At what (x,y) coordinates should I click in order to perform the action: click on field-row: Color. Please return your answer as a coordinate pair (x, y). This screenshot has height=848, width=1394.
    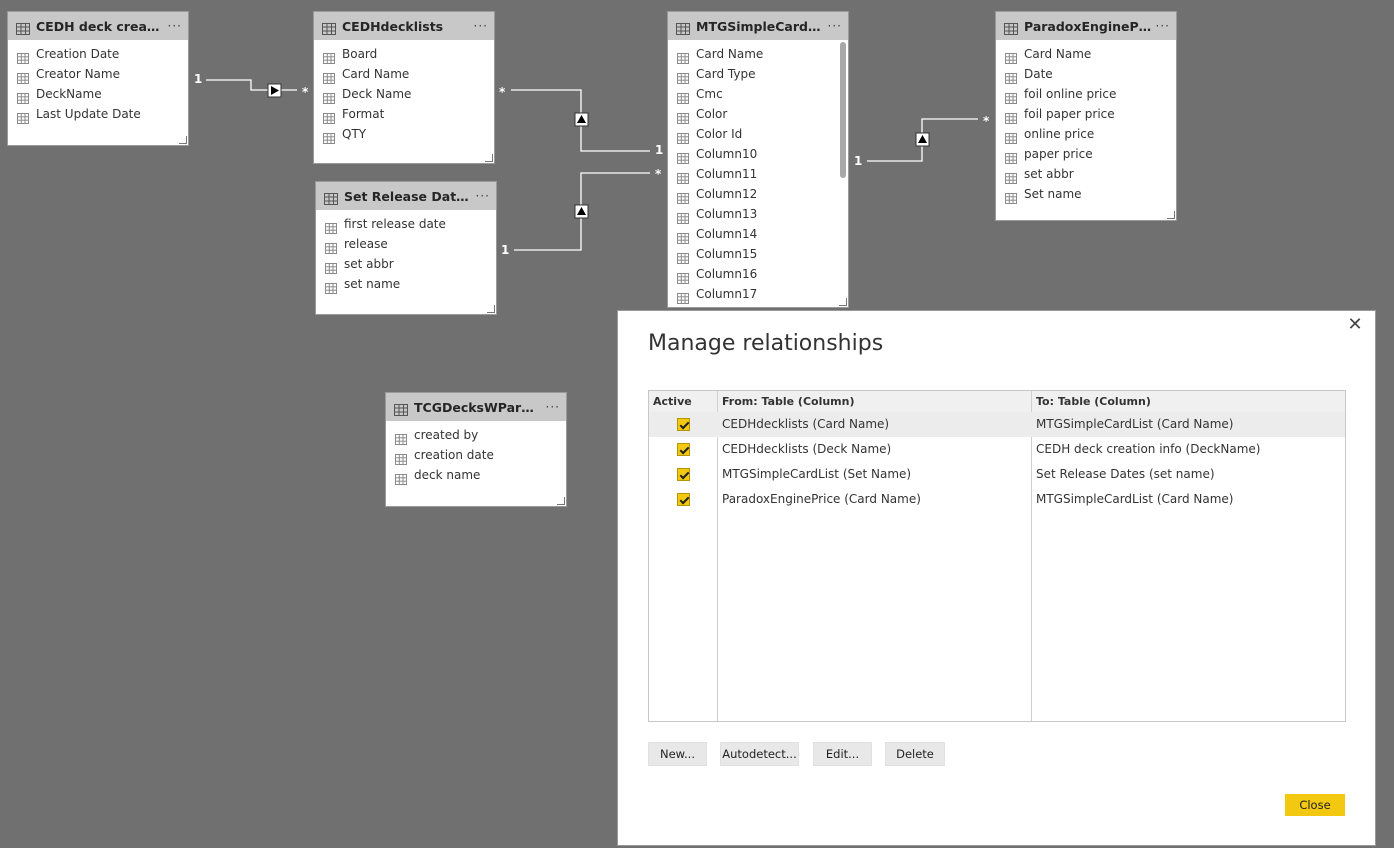
    Looking at the image, I should click on (758, 114).